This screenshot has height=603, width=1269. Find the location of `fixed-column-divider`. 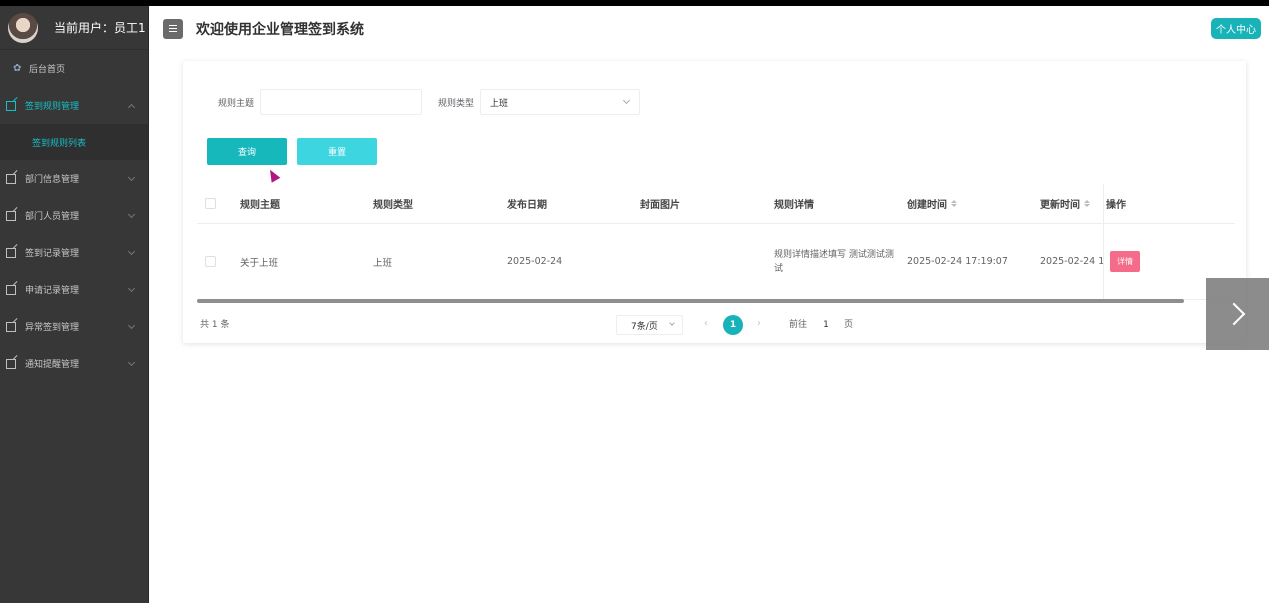

fixed-column-divider is located at coordinates (1103, 242).